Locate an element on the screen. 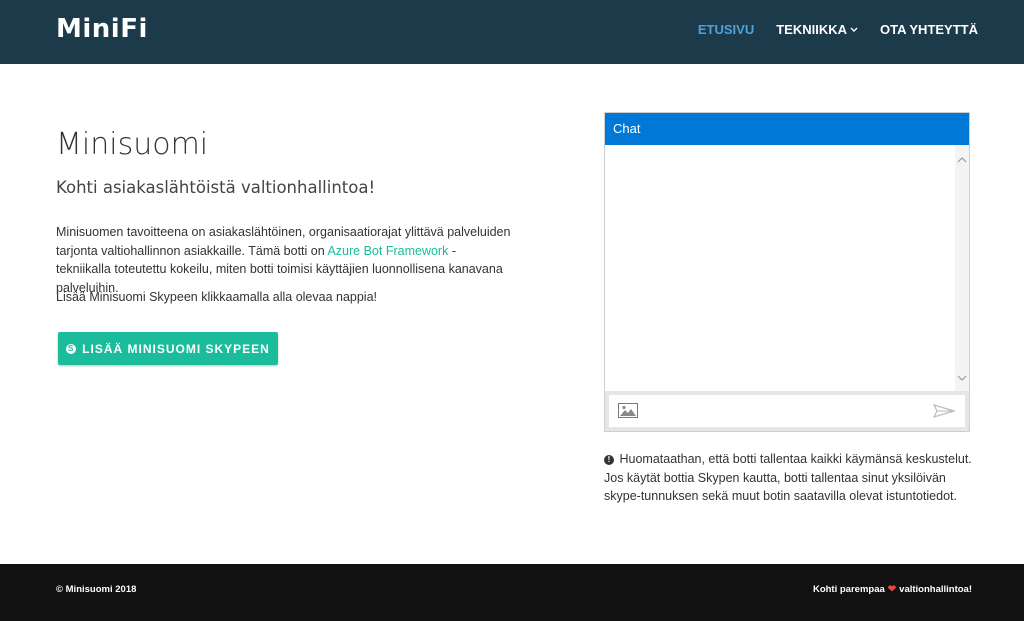 The image size is (1024, 621). scroll-up-icon is located at coordinates (962, 160).